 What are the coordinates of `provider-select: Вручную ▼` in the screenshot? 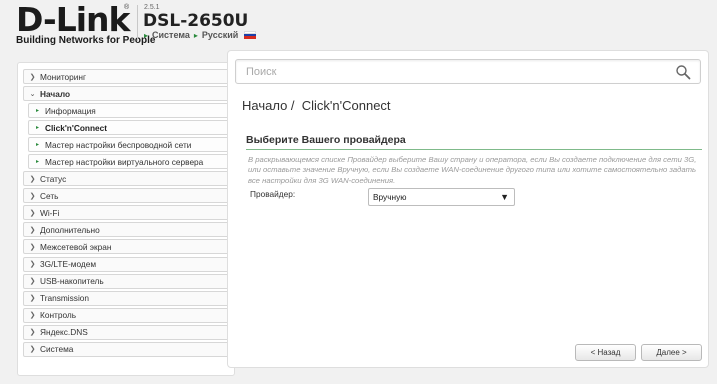 It's located at (441, 197).